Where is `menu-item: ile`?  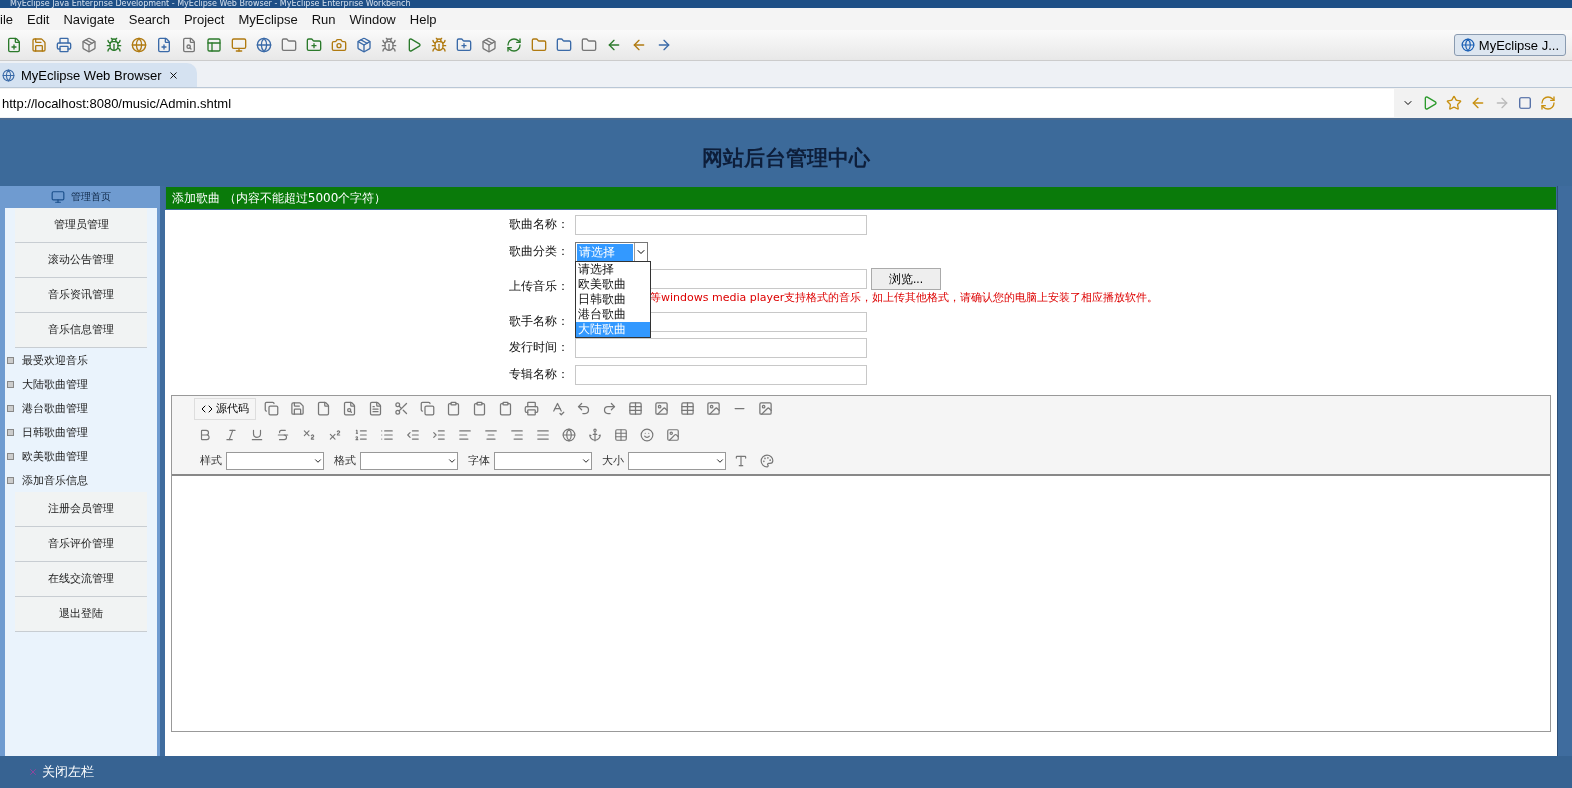
menu-item: ile is located at coordinates (10, 19).